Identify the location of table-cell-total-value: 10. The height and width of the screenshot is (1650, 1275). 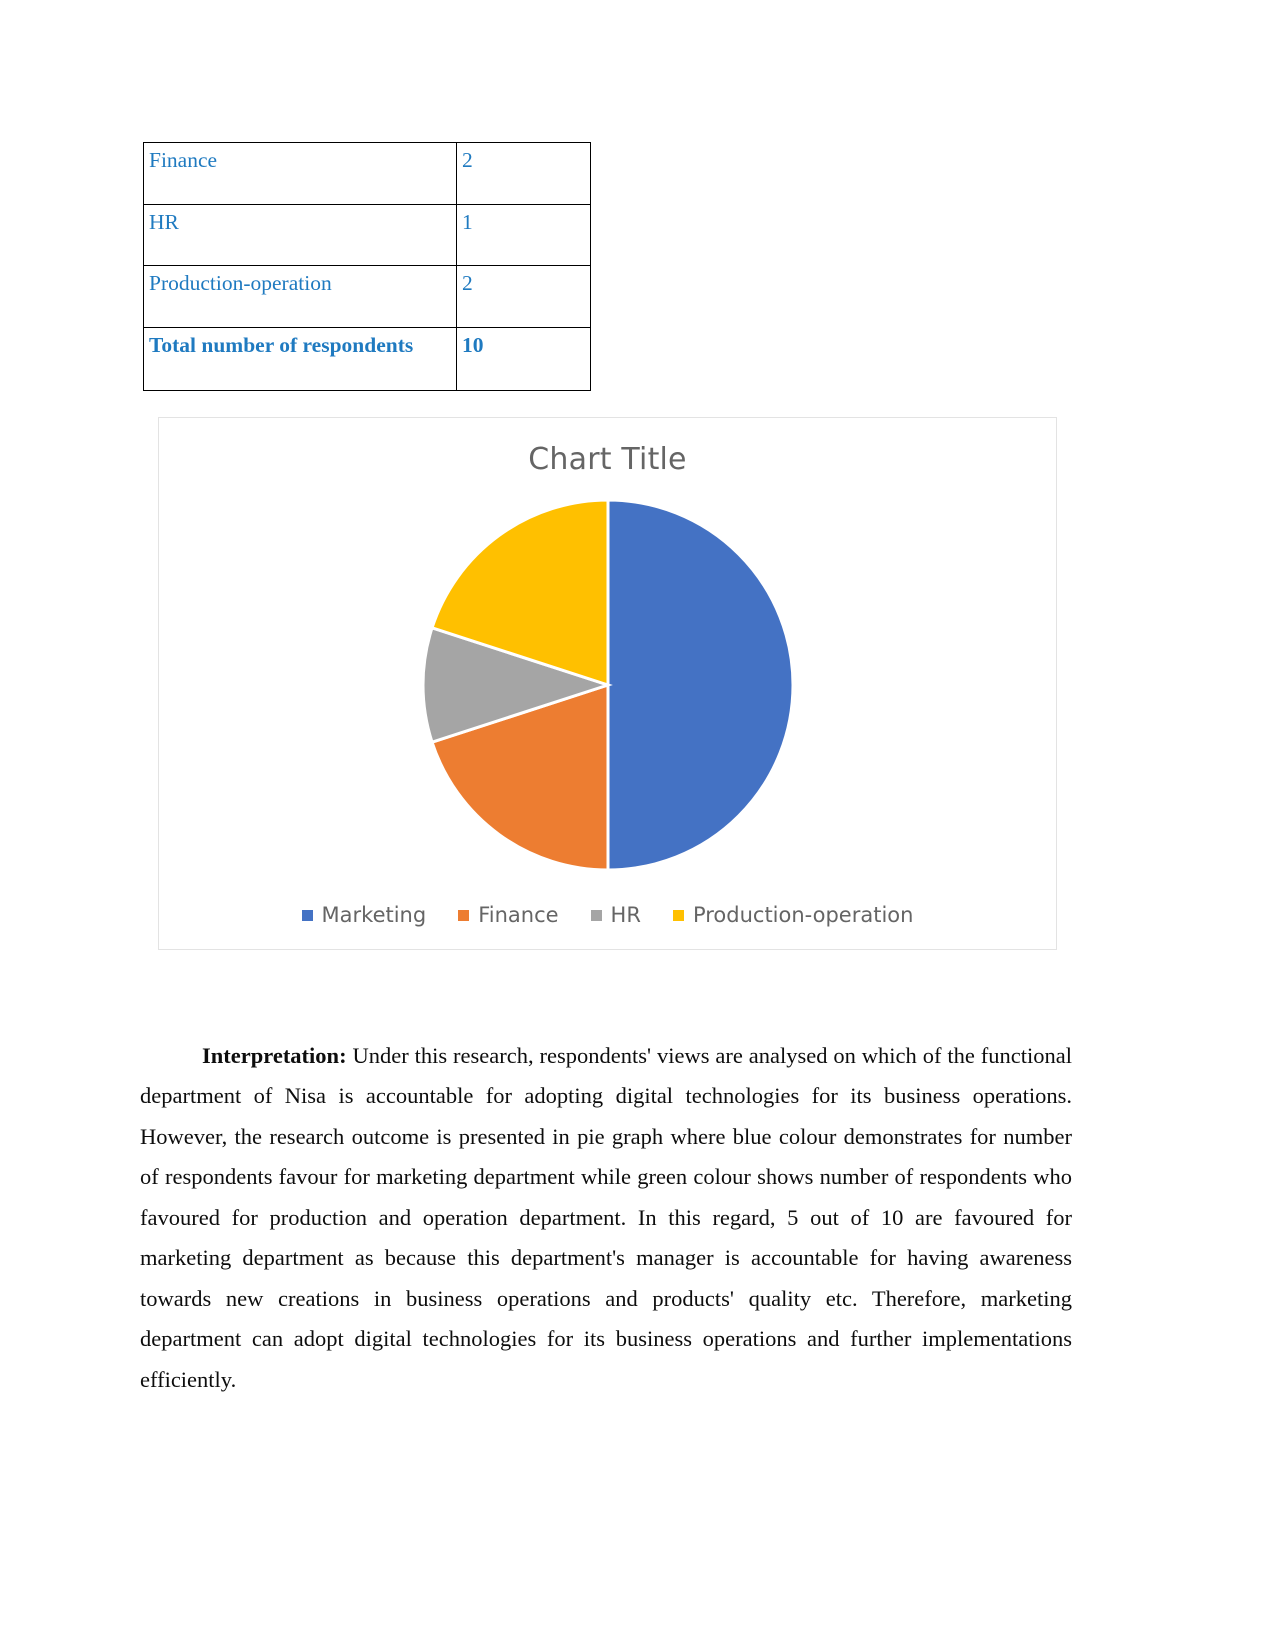
(523, 359).